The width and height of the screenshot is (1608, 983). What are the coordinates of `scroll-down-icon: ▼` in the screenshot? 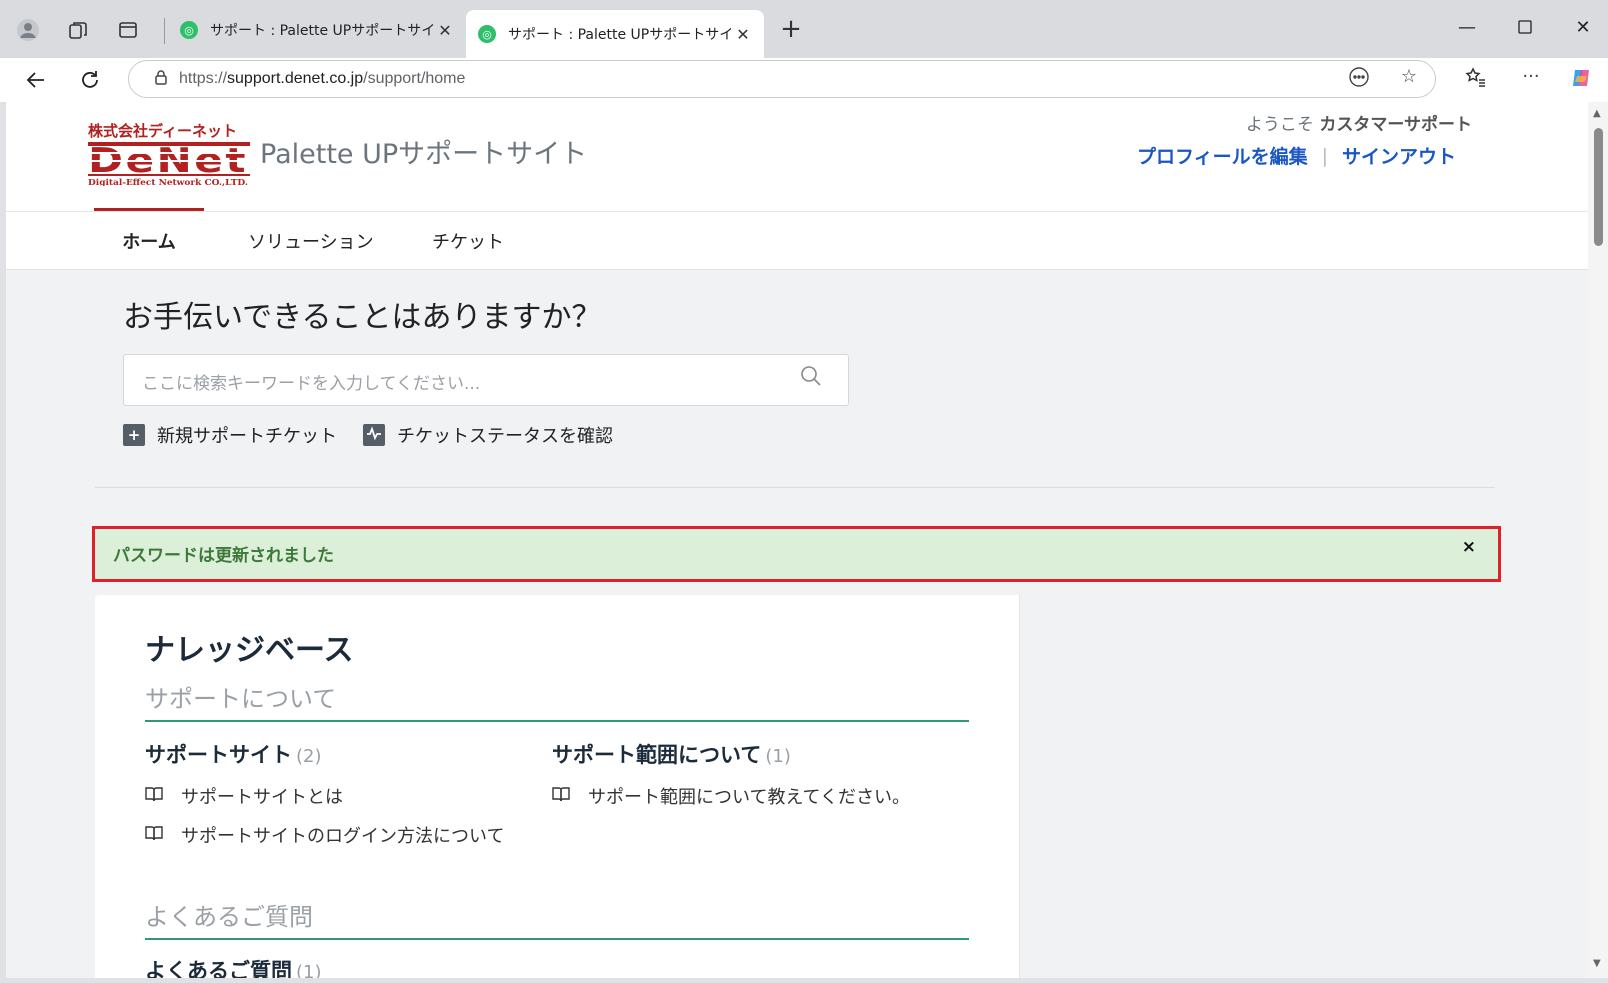 It's located at (1597, 963).